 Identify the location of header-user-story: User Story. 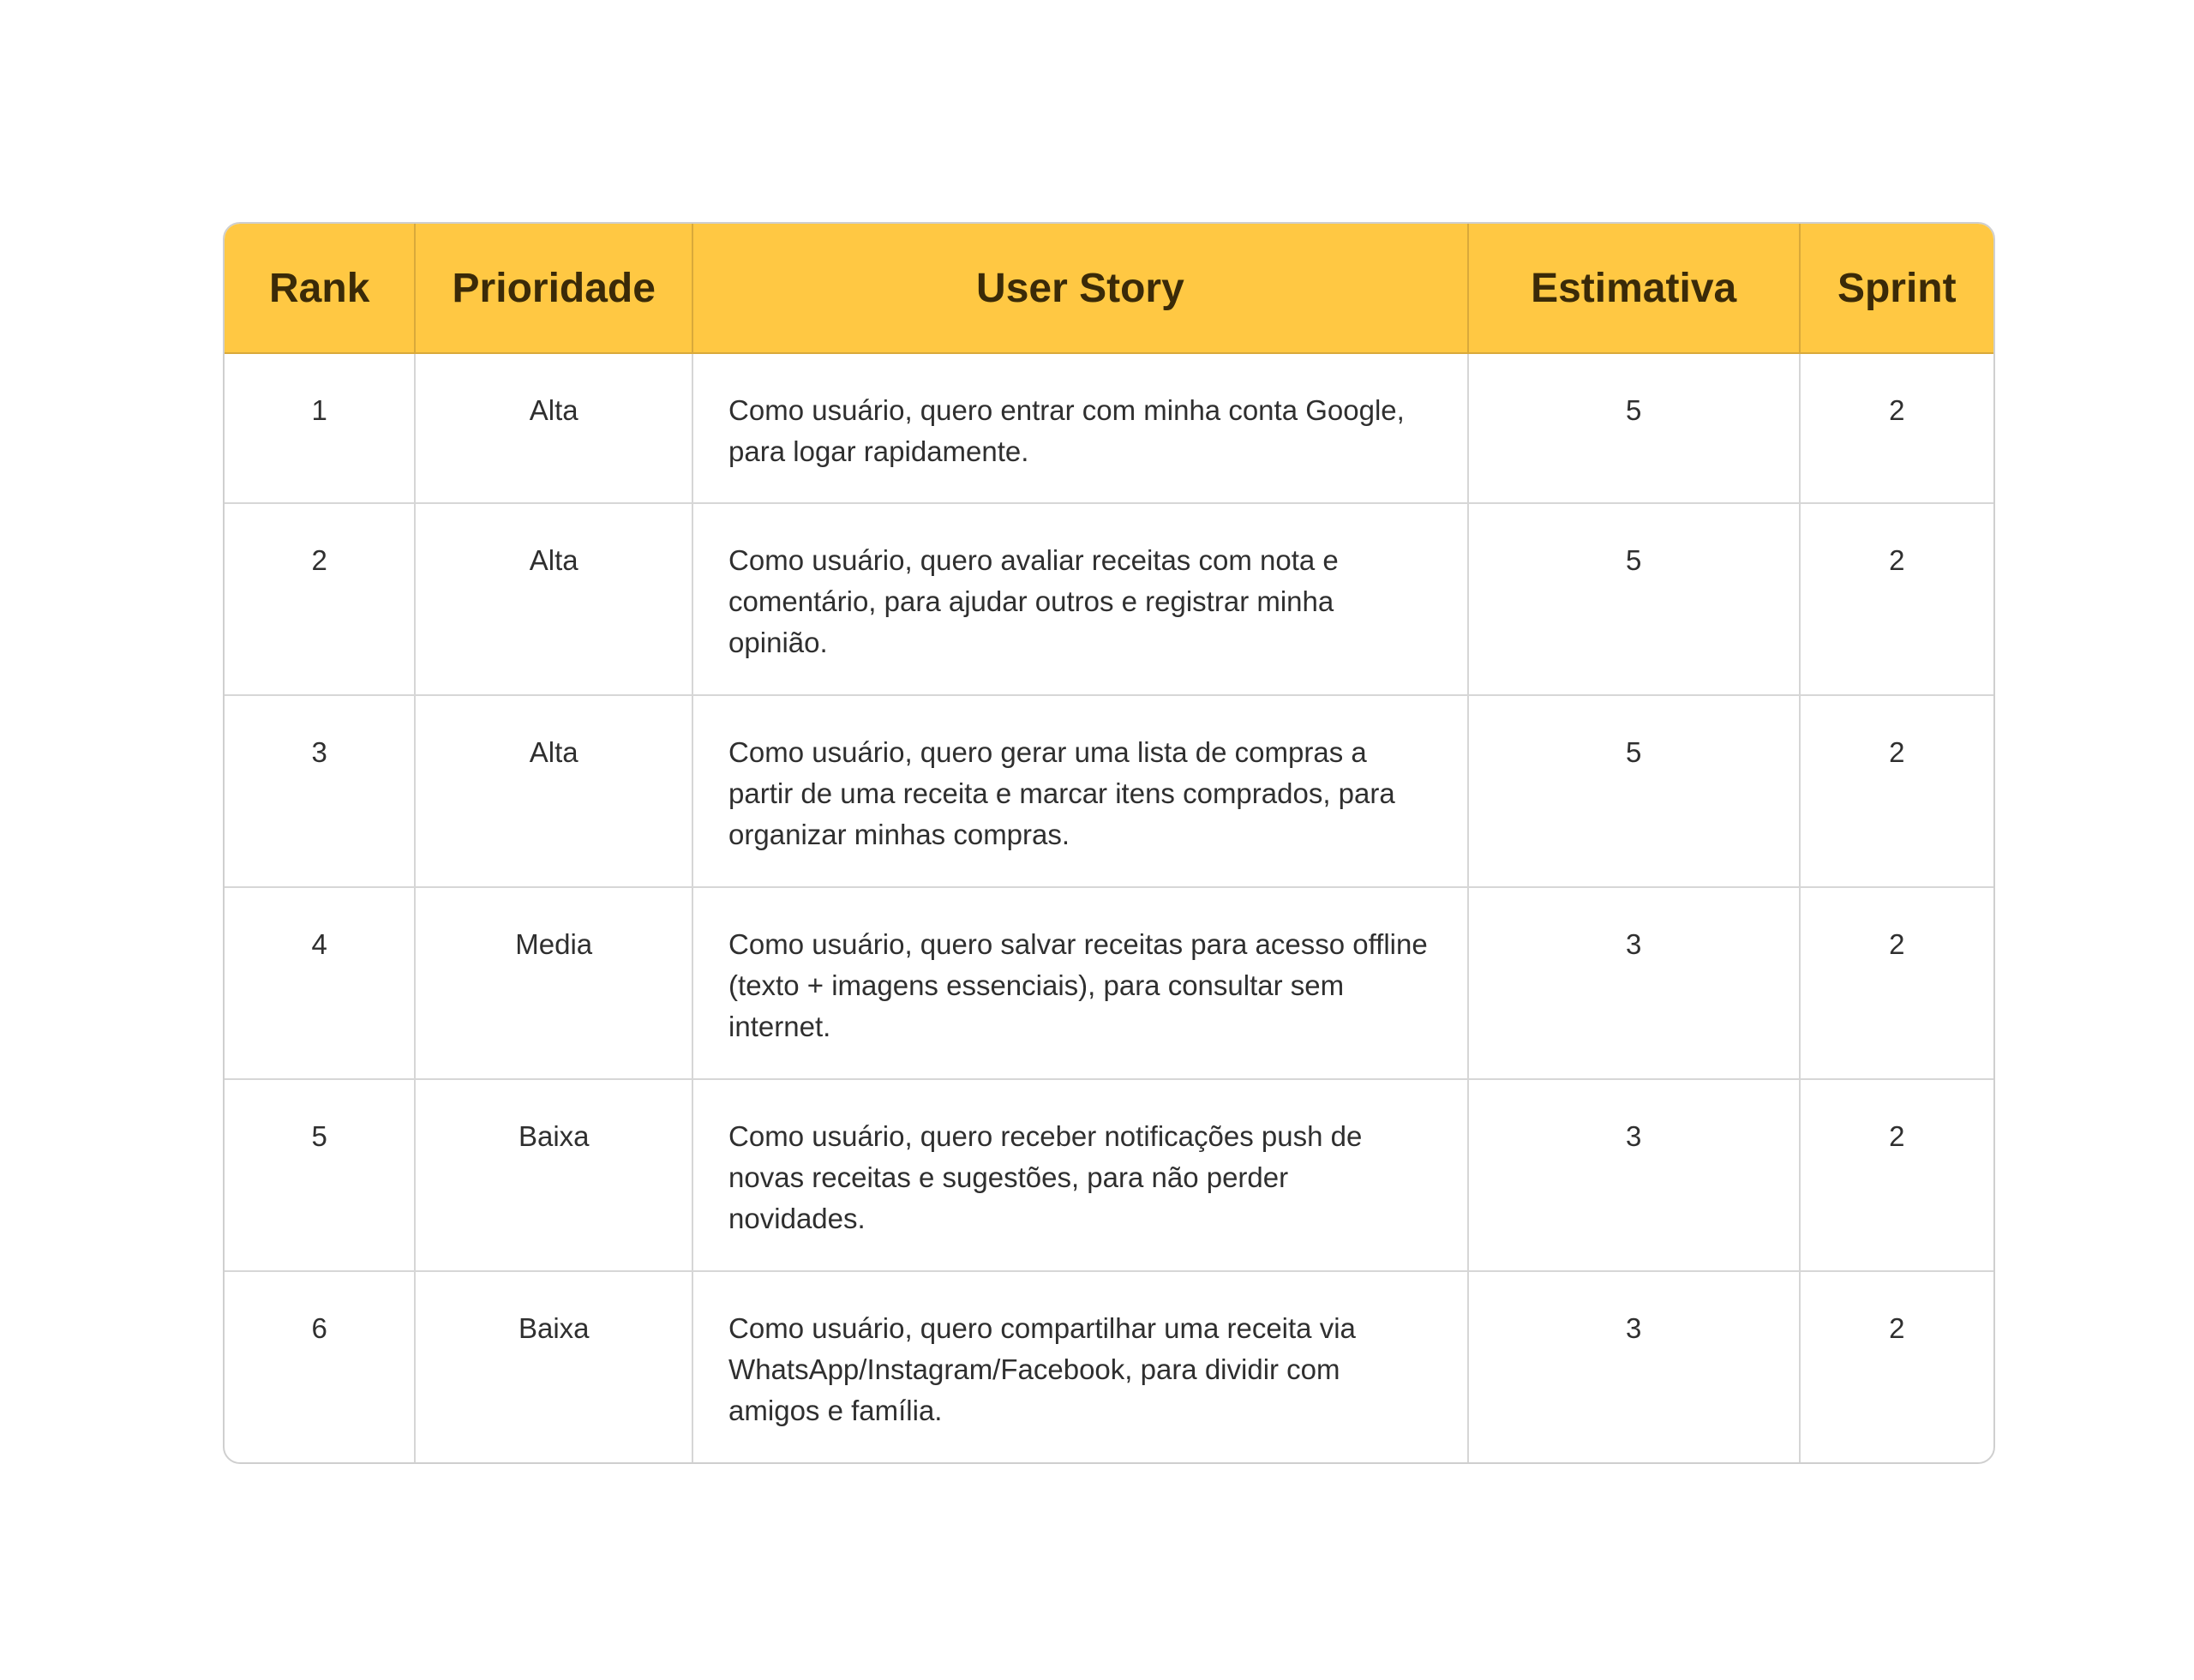
(1080, 289).